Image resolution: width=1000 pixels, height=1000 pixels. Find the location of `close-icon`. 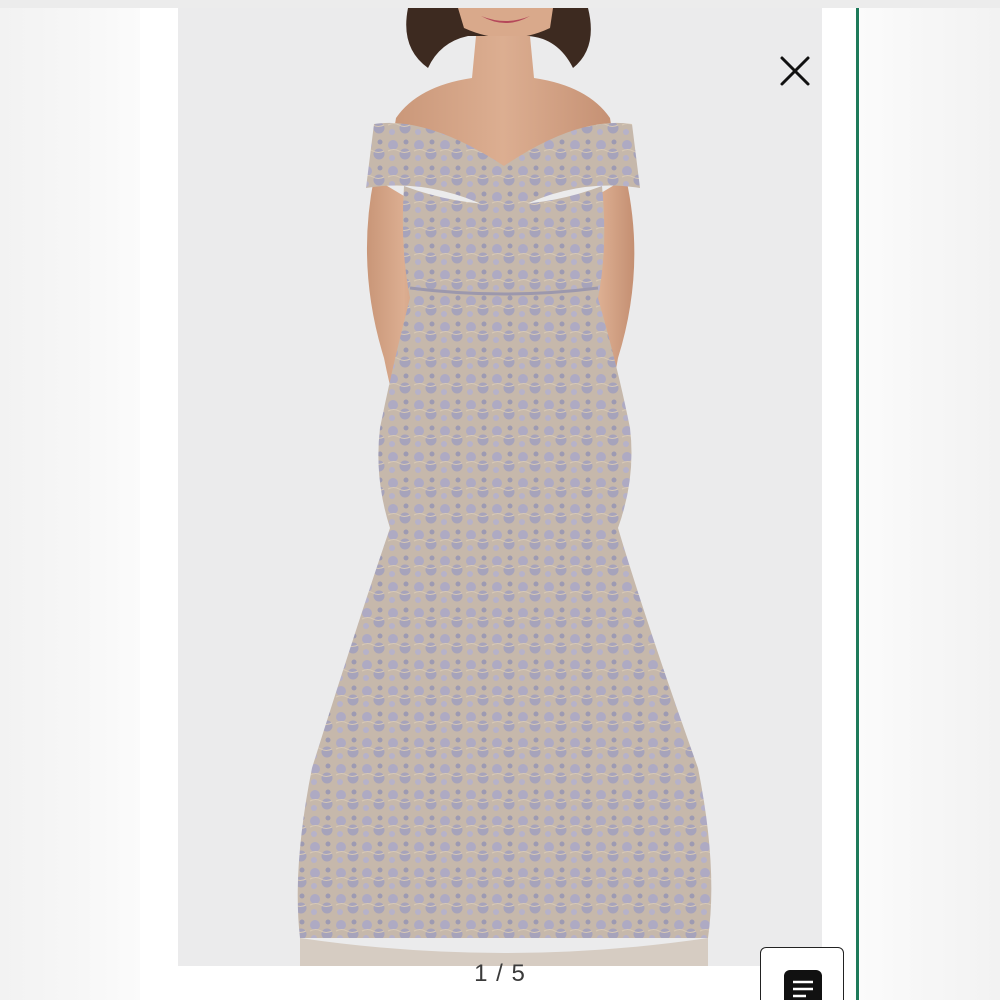

close-icon is located at coordinates (795, 71).